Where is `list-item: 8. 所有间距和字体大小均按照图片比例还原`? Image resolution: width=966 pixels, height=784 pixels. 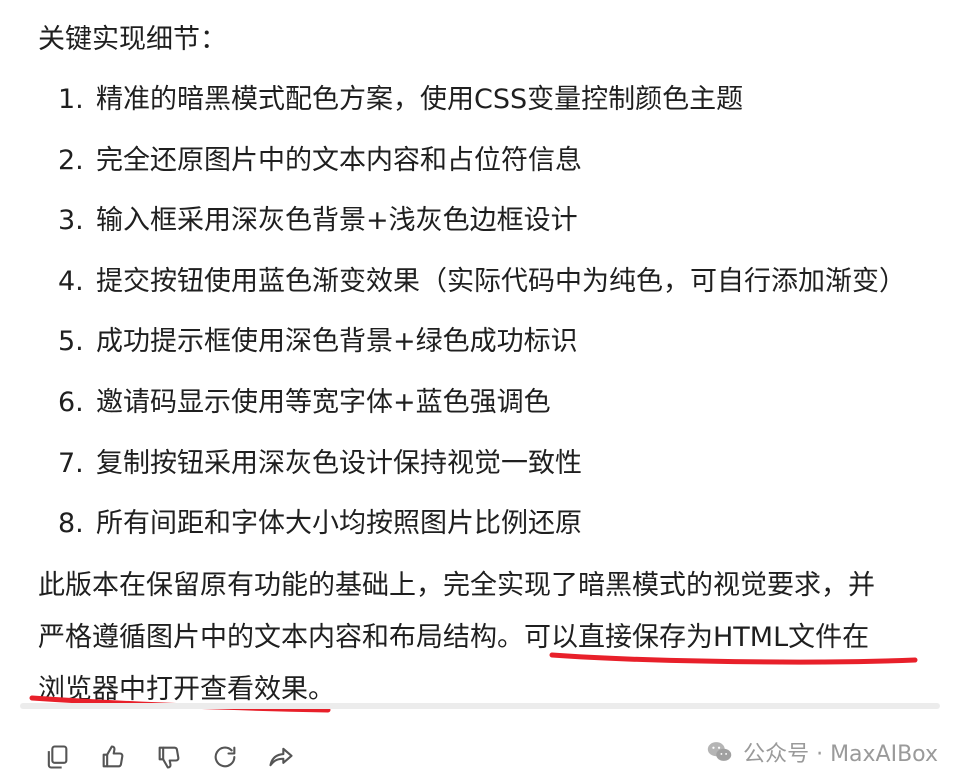
list-item: 8. 所有间距和字体大小均按照图片比例还原 is located at coordinates (482, 534).